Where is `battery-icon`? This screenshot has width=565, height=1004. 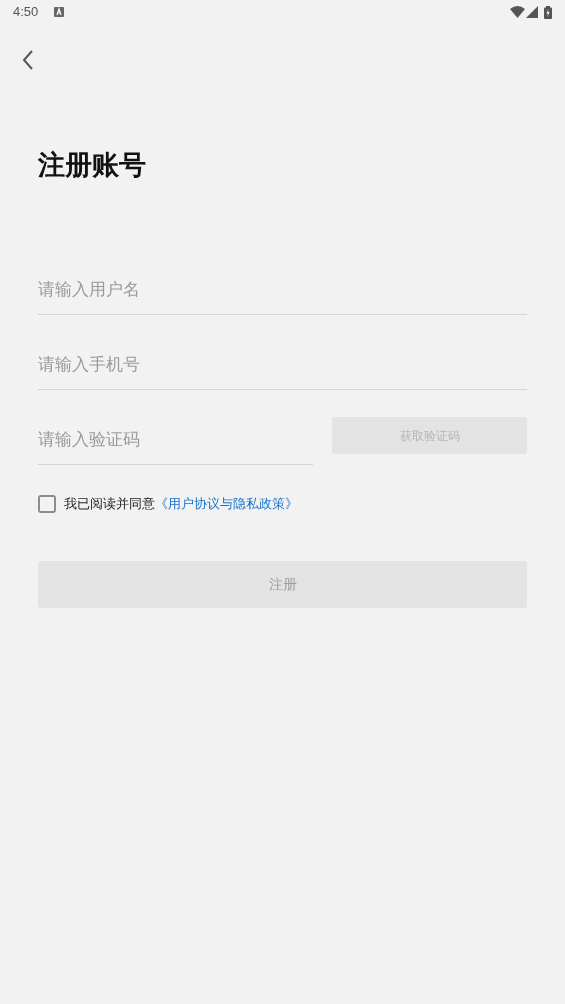 battery-icon is located at coordinates (548, 12).